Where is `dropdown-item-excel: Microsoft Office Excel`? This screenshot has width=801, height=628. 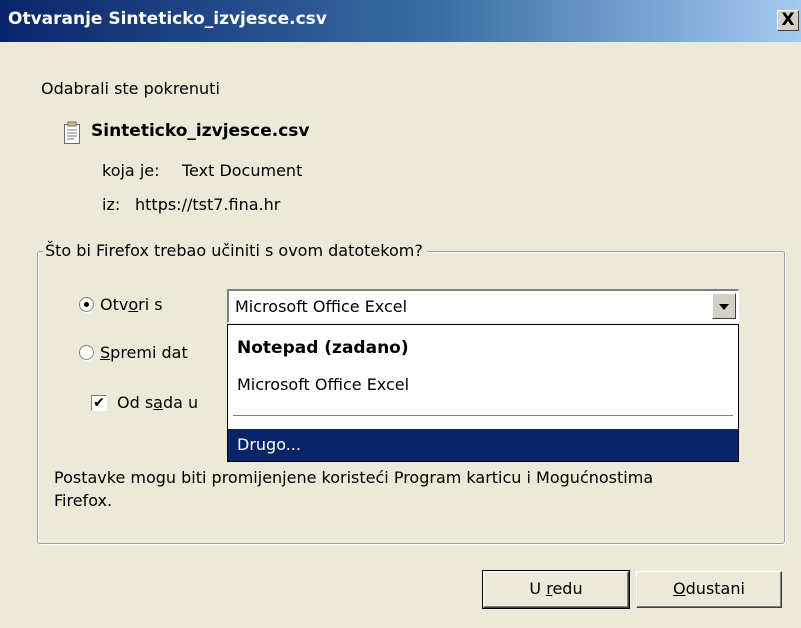 dropdown-item-excel: Microsoft Office Excel is located at coordinates (483, 385).